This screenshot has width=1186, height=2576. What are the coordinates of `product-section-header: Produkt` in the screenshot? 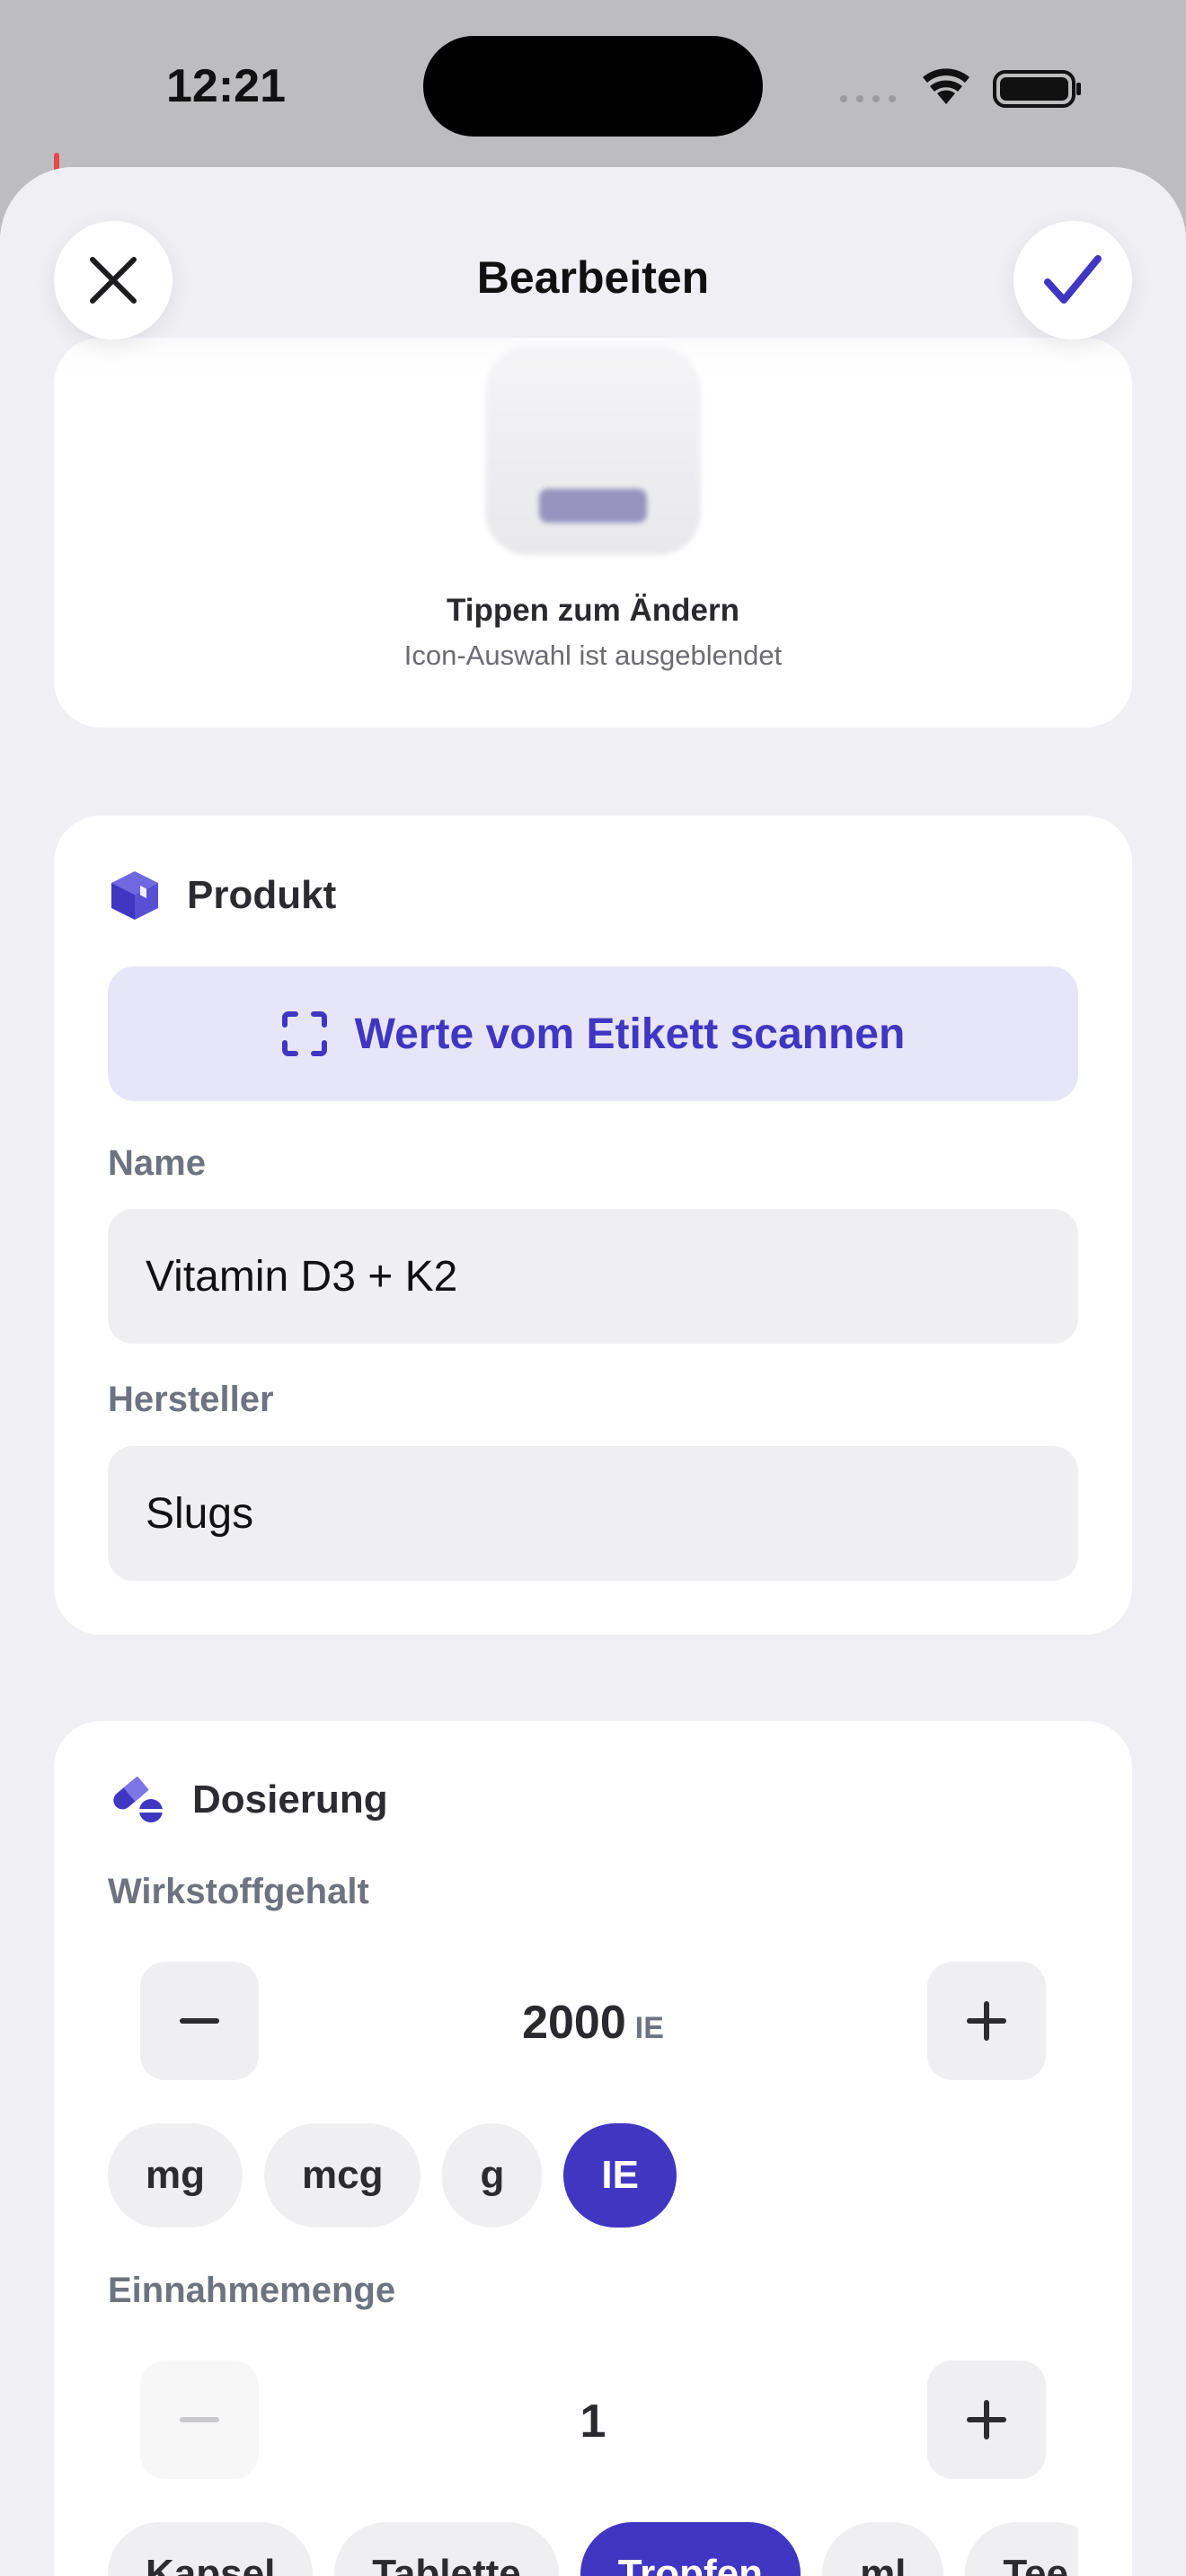 It's located at (223, 895).